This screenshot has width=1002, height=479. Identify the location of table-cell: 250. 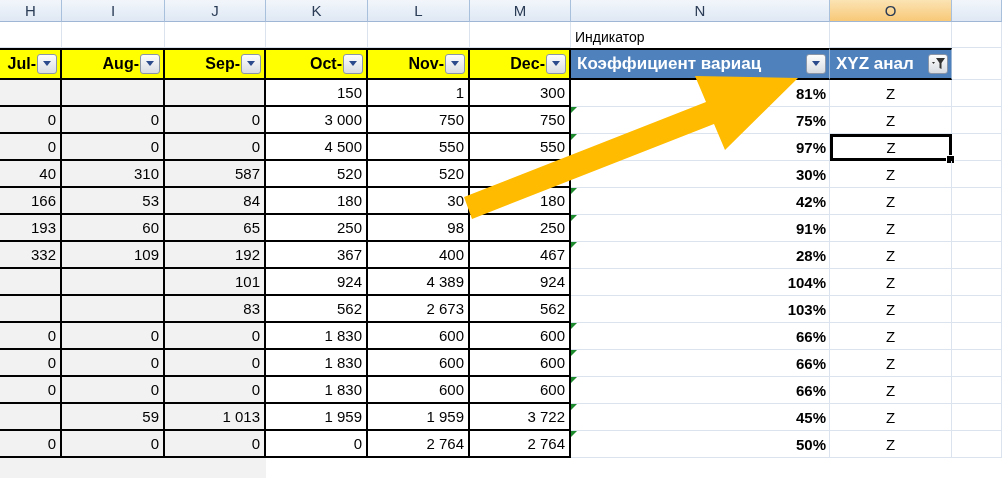
(317, 228).